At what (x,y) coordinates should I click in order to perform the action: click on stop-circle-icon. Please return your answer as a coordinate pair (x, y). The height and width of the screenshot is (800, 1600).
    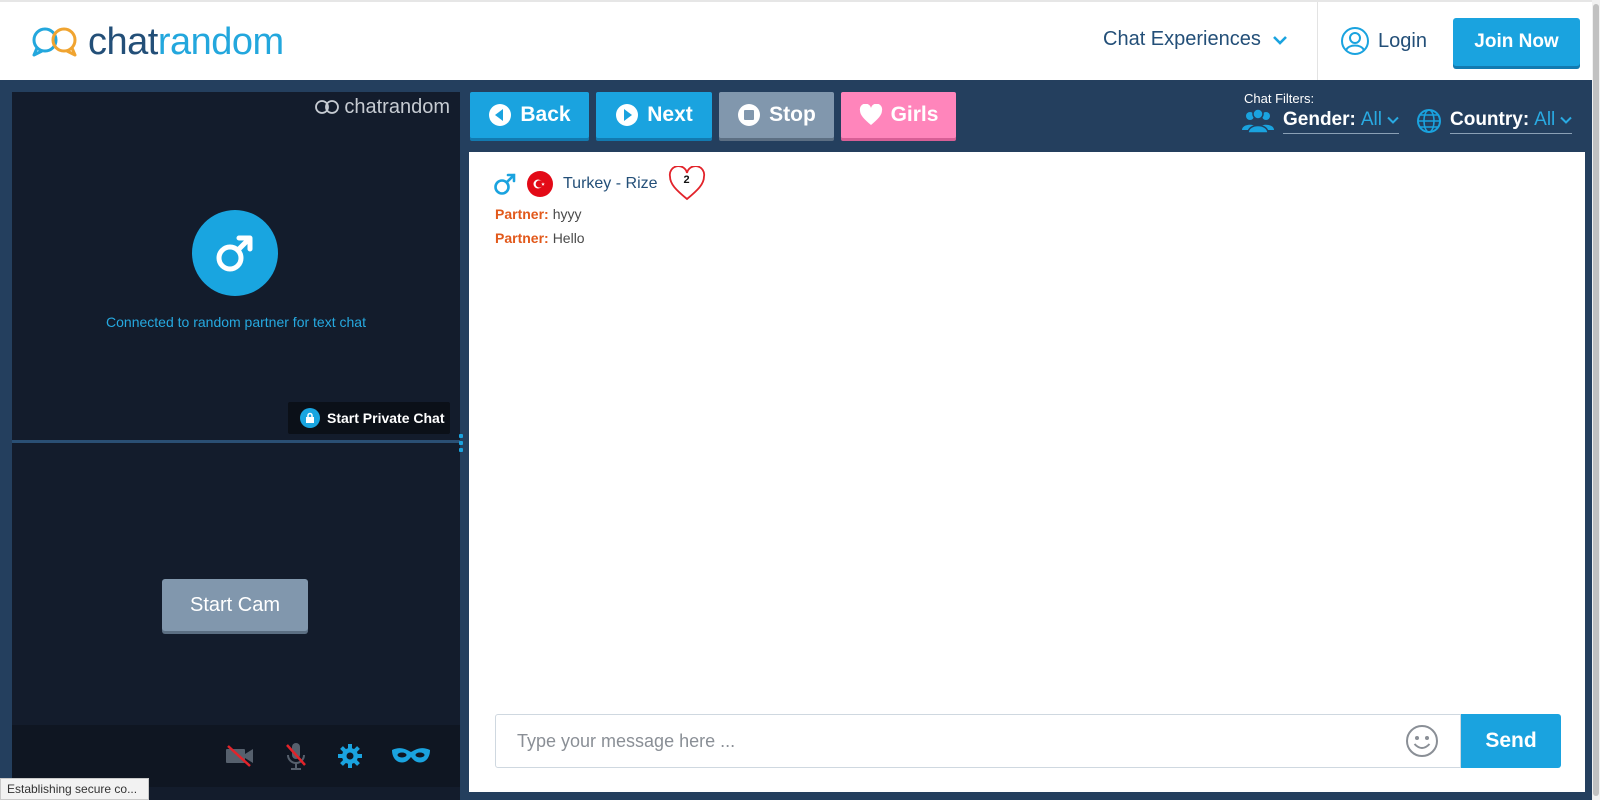
    Looking at the image, I should click on (749, 115).